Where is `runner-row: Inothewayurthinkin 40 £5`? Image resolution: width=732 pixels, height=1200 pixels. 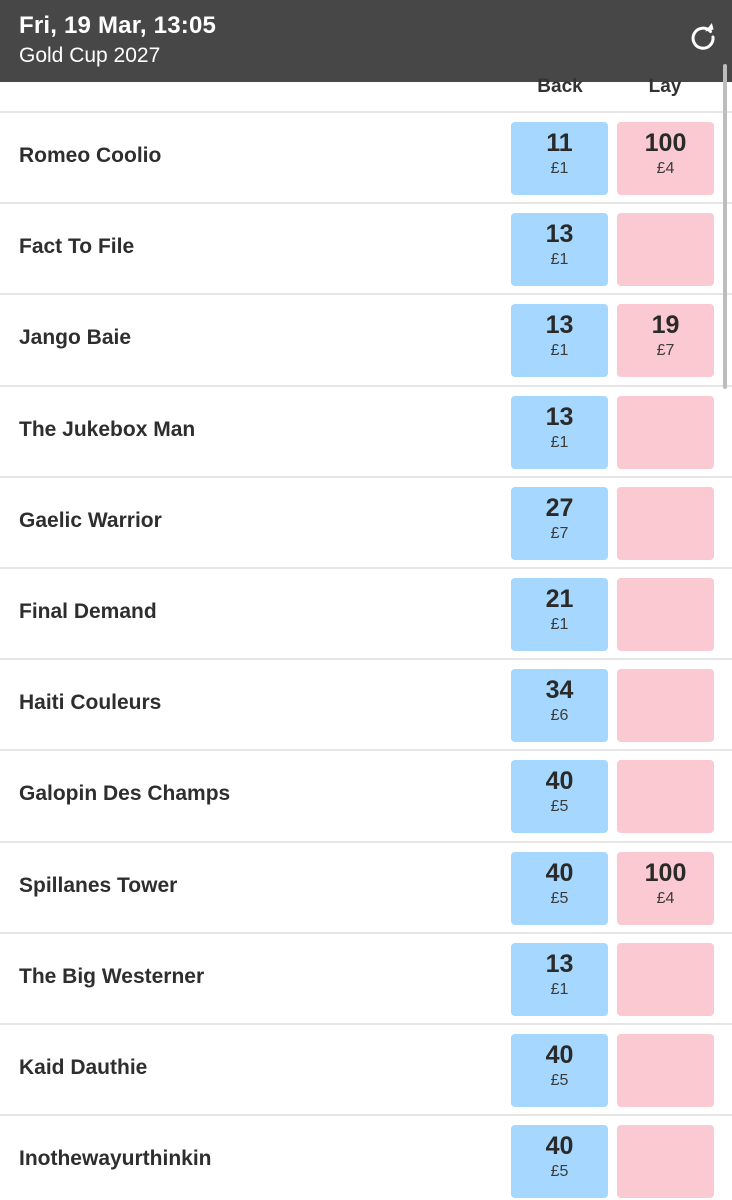
runner-row: Inothewayurthinkin 40 £5 is located at coordinates (366, 1158).